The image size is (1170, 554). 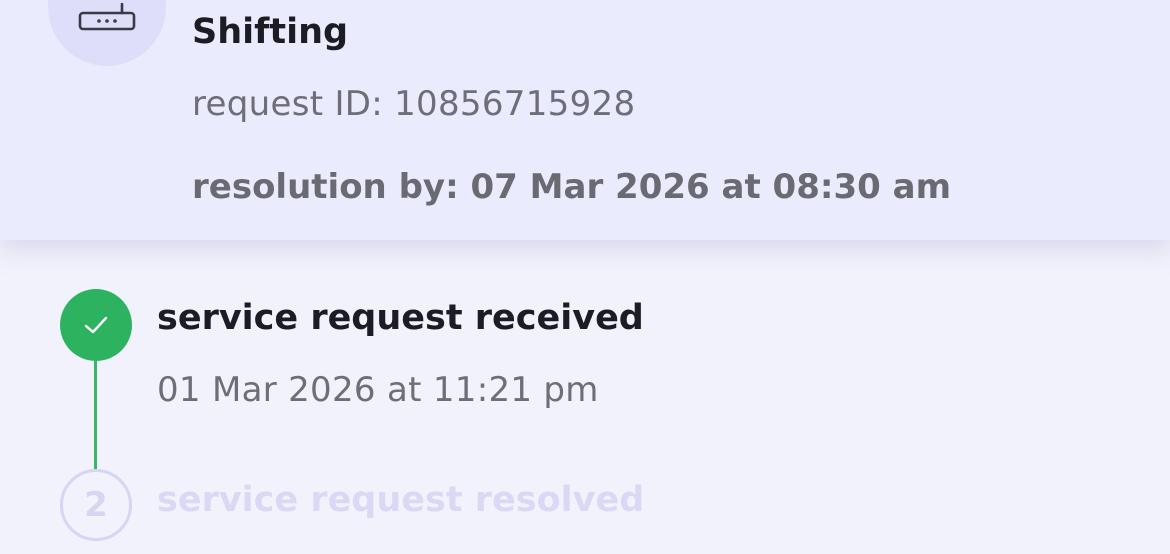 I want to click on timeline-connector, so click(x=95, y=415).